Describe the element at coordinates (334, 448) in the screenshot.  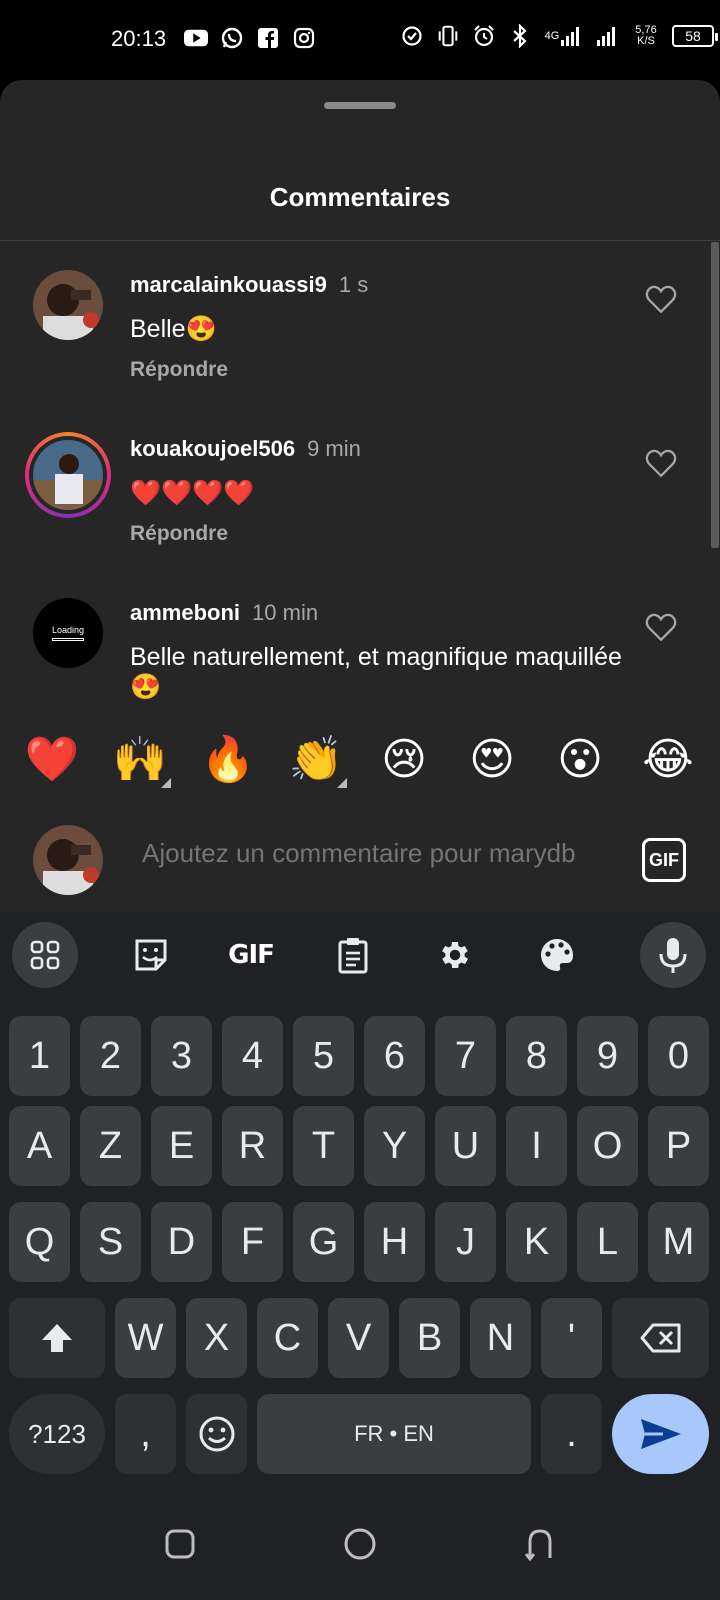
I see `comment-time: 9 min` at that location.